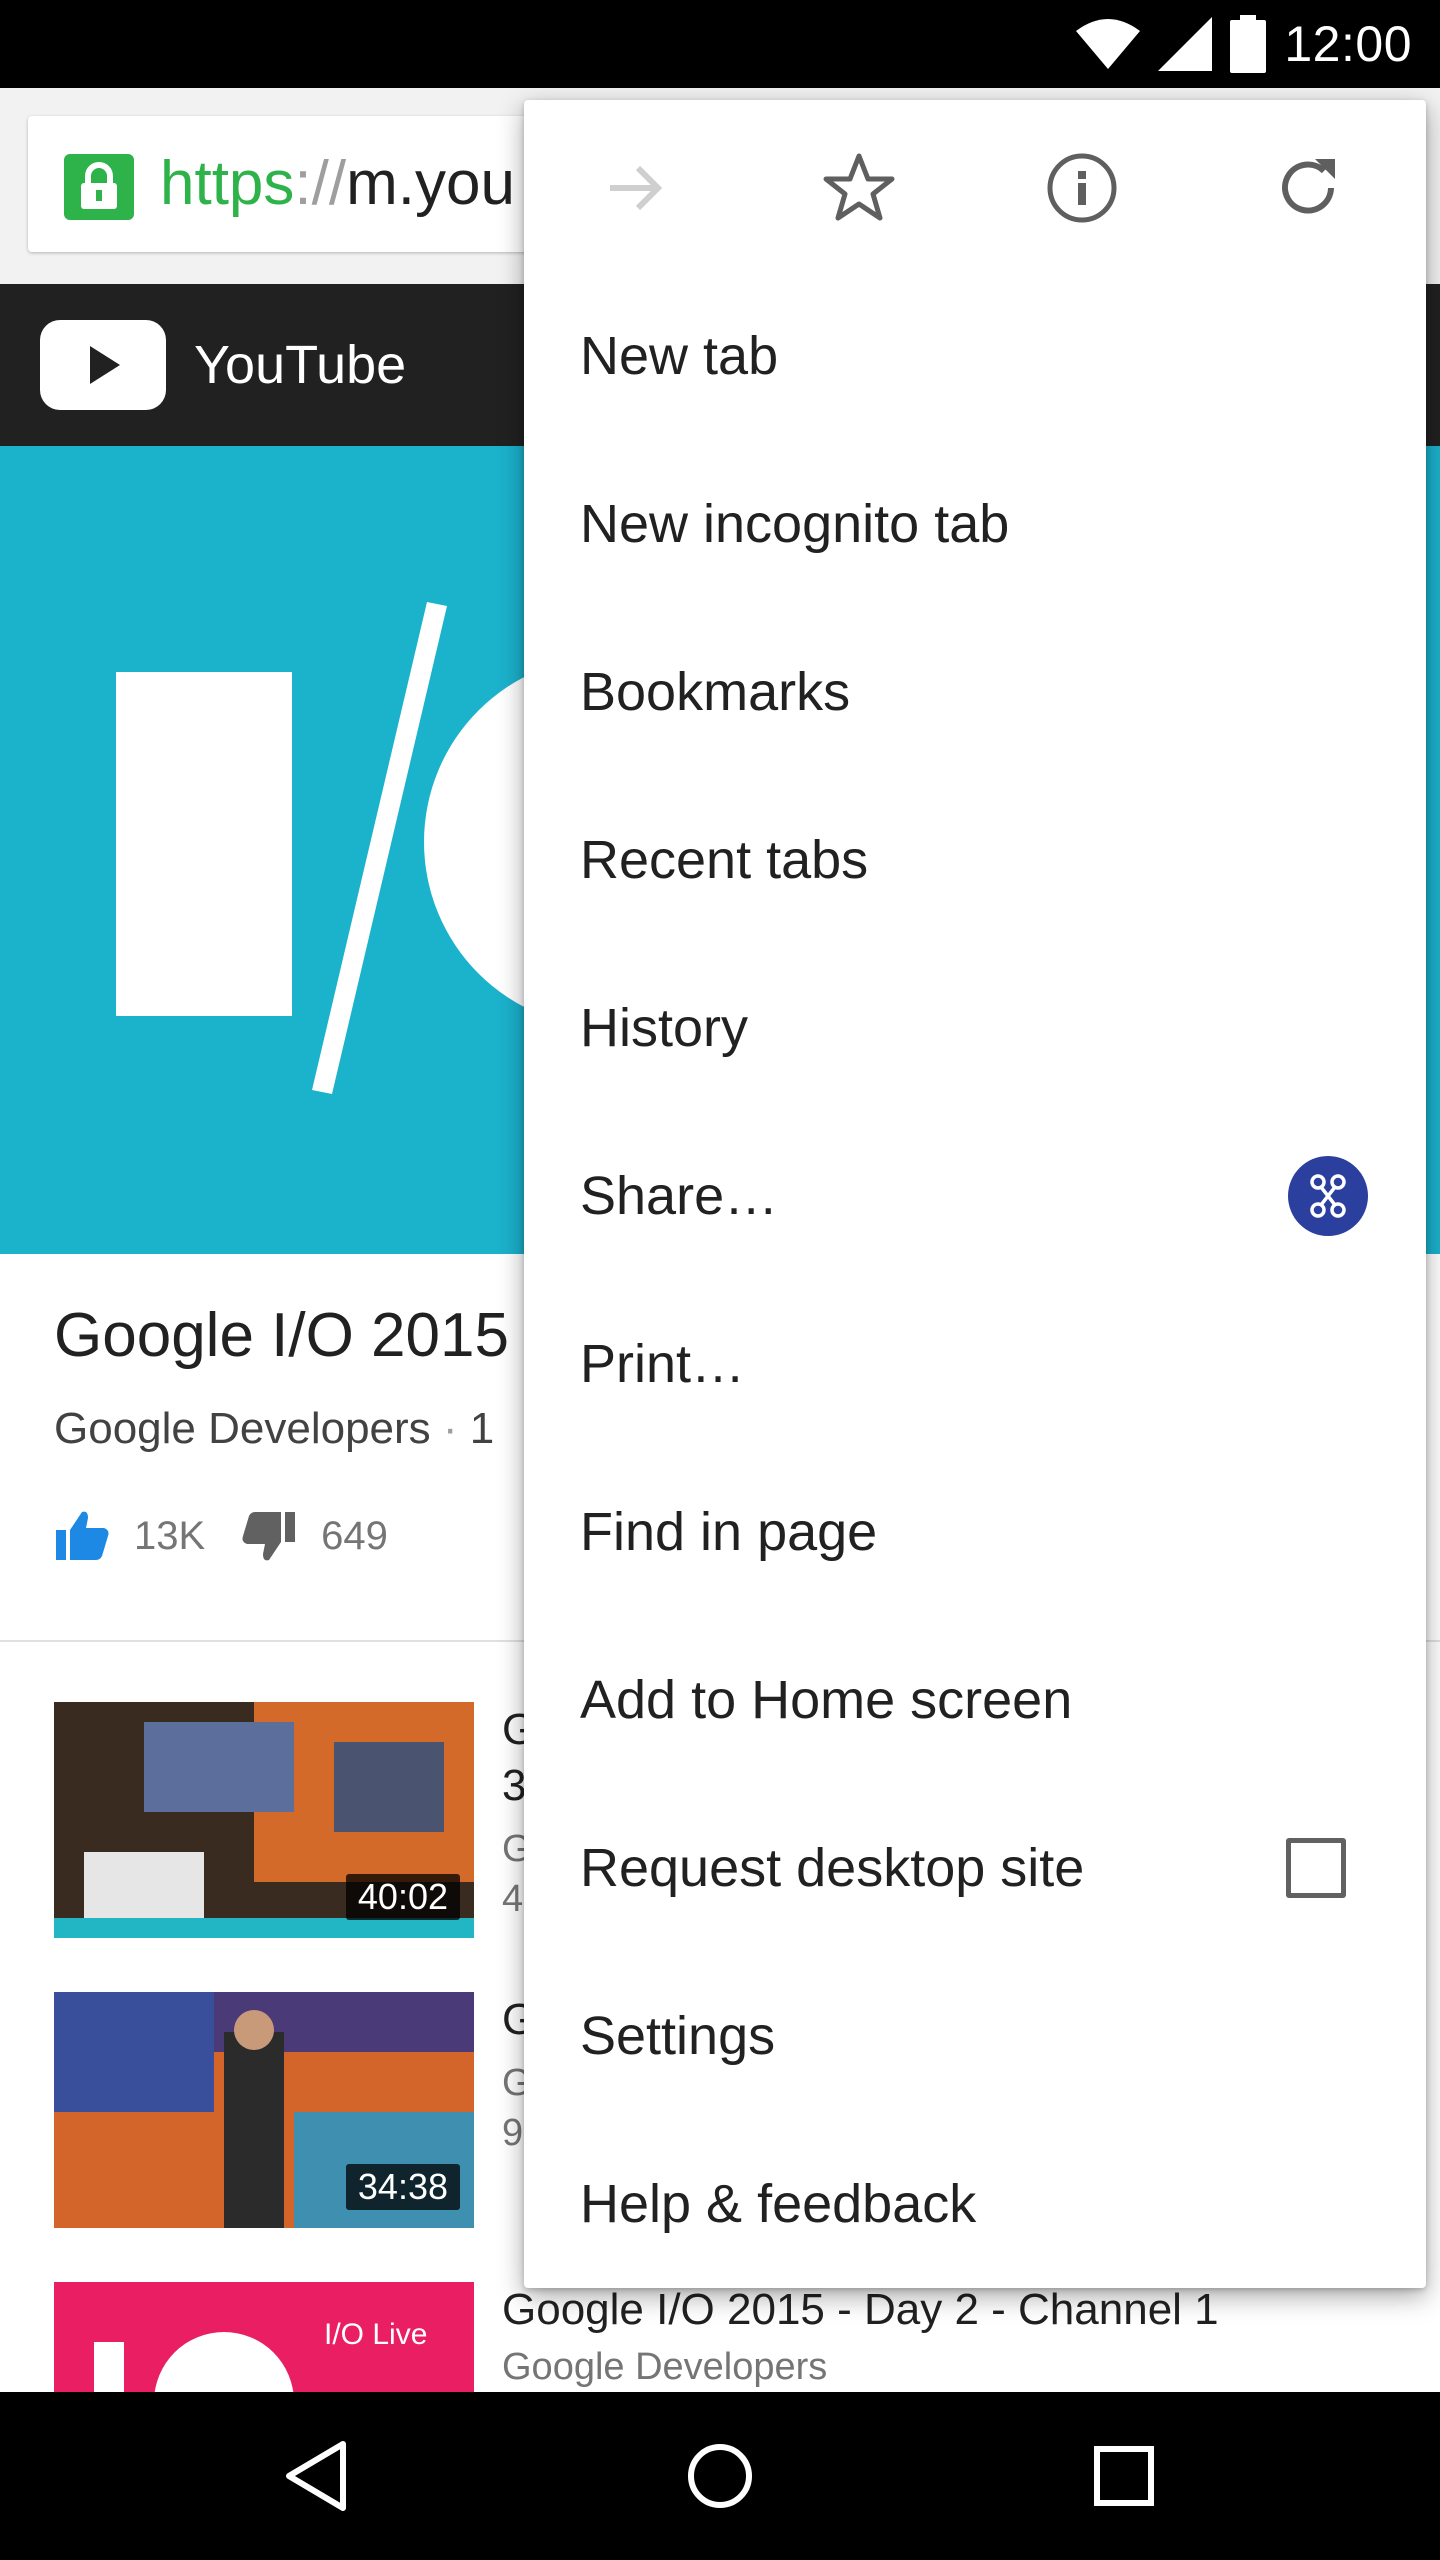 The width and height of the screenshot is (1440, 2560). I want to click on video-thumbnail: 34:38, so click(264, 2110).